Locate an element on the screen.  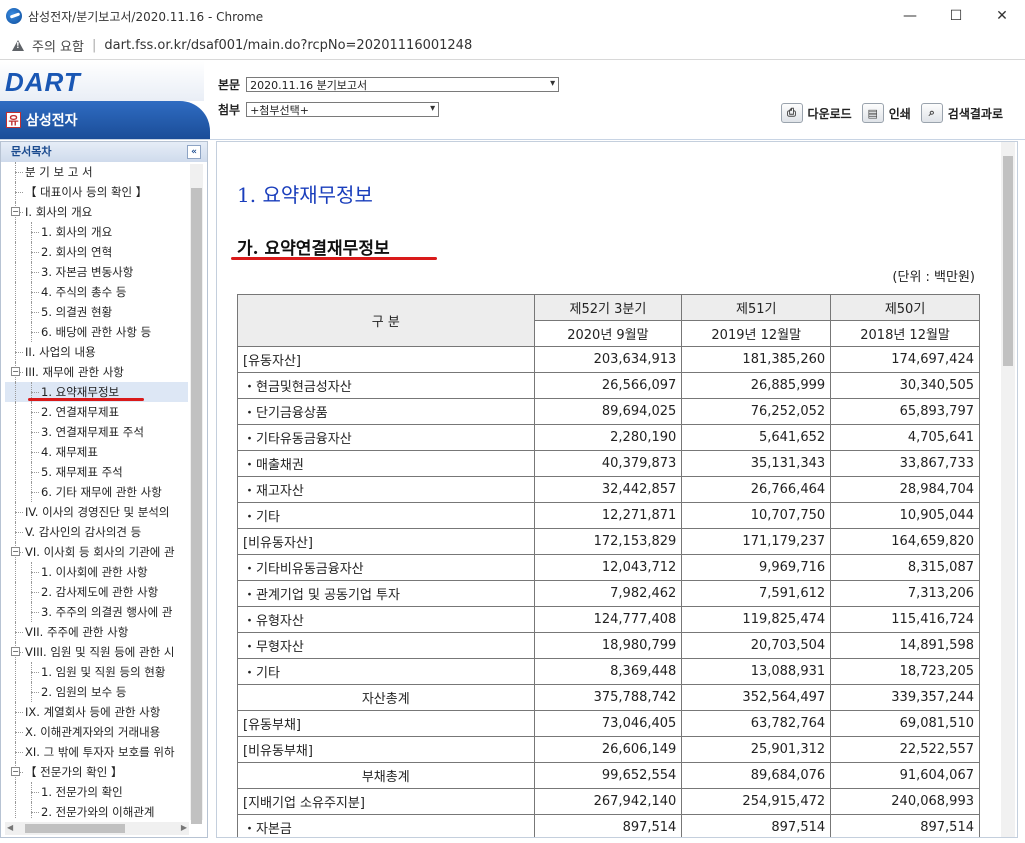
value-cell: 171,179,237 is located at coordinates (756, 541).